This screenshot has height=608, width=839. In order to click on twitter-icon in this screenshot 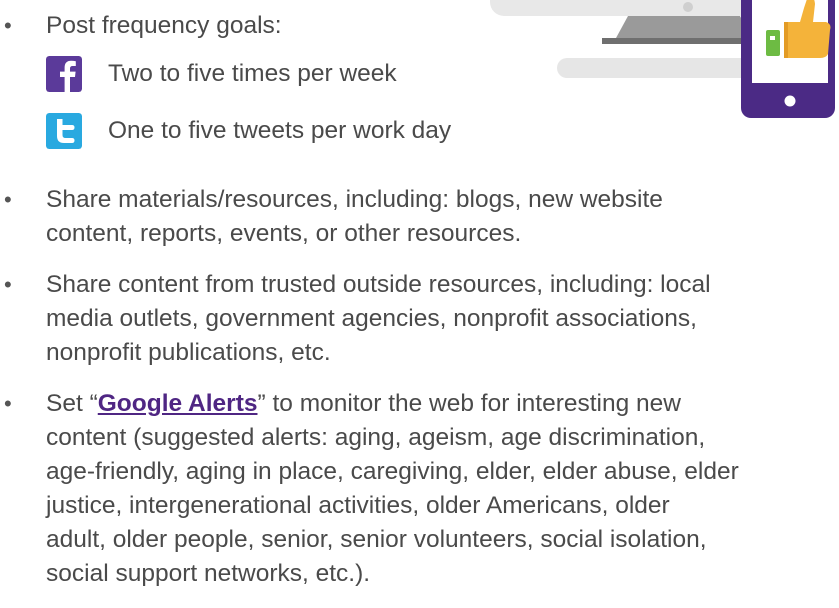, I will do `click(64, 131)`.